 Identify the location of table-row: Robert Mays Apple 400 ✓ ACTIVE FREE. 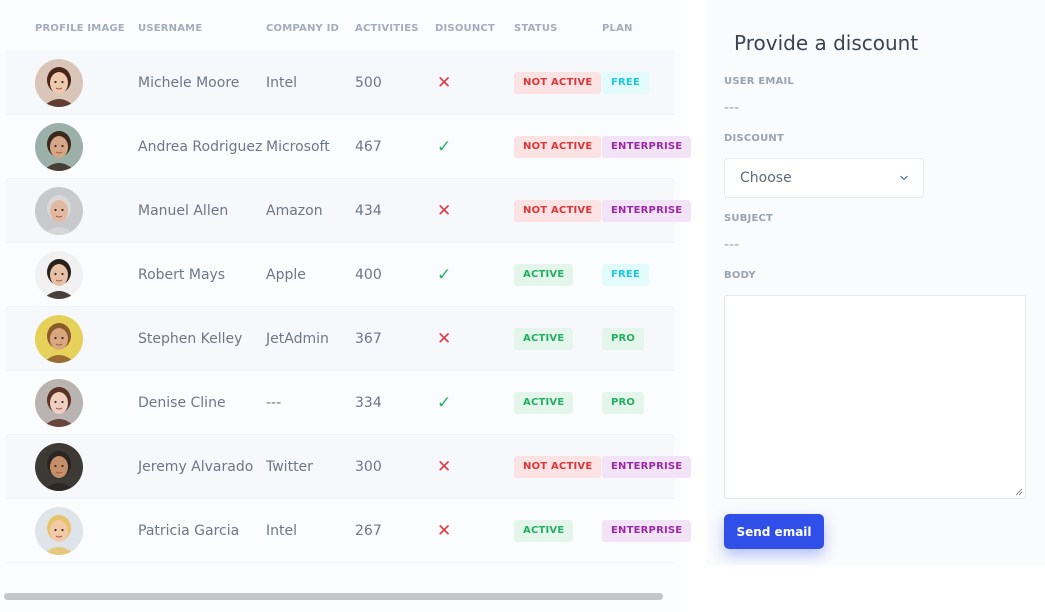
(340, 275).